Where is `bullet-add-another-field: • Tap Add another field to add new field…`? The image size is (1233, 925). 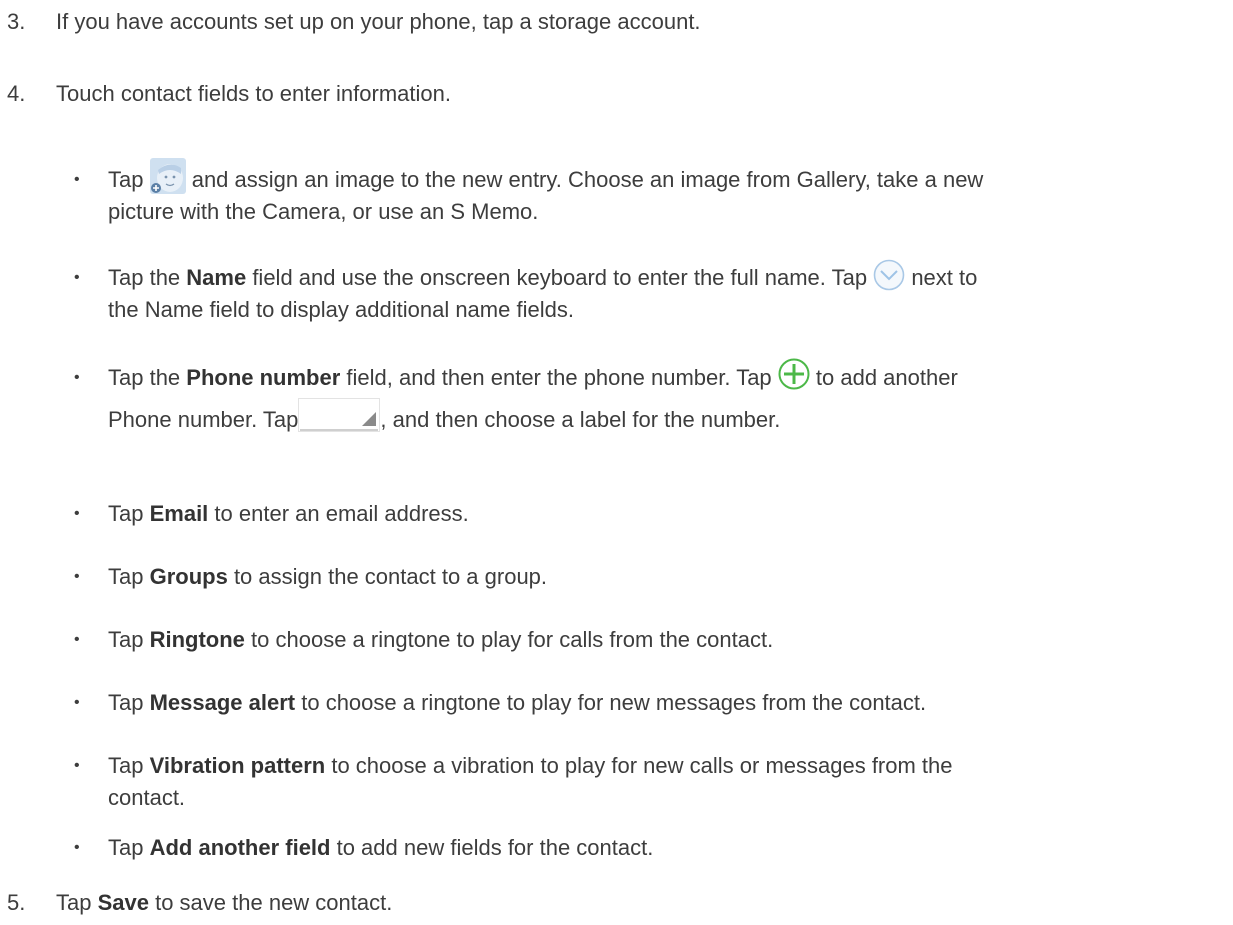 bullet-add-another-field: • Tap Add another field to add new field… is located at coordinates (649, 848).